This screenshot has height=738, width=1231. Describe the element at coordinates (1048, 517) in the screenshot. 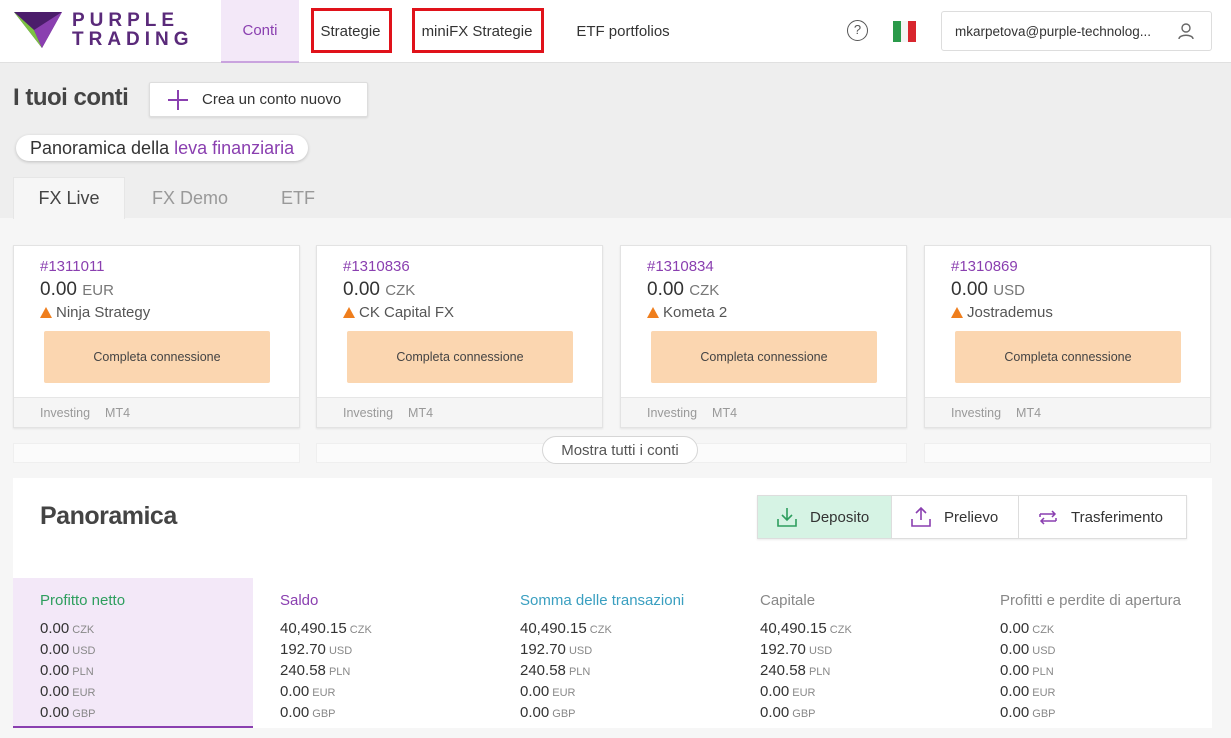

I see `transfer-icon` at that location.